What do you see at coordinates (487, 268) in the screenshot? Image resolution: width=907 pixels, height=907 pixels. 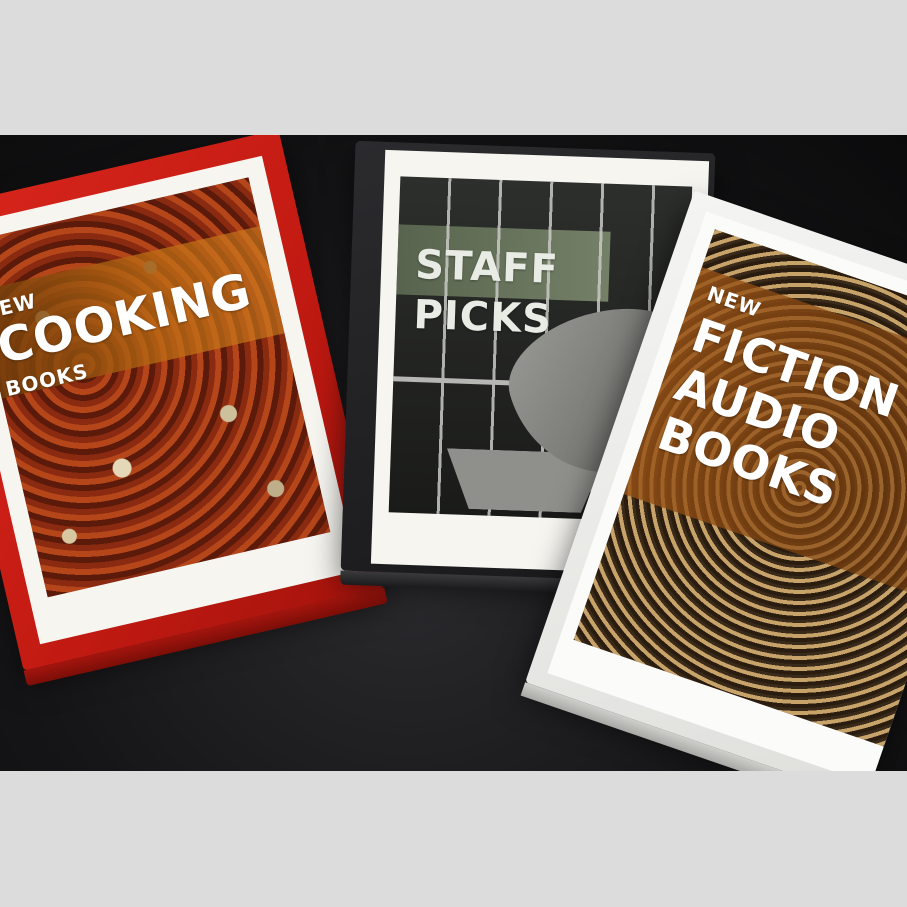 I see `cover-title-line: STAFF` at bounding box center [487, 268].